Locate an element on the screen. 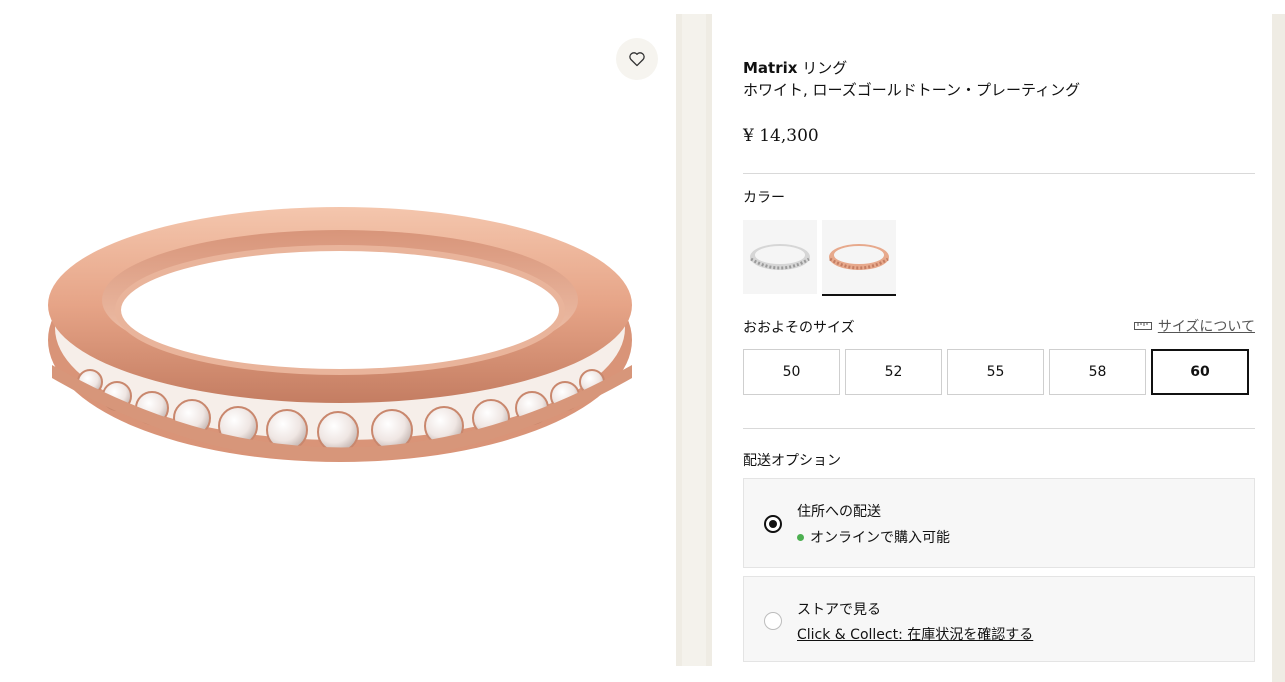 This screenshot has height=682, width=1285. size-option-55: 55 is located at coordinates (995, 372).